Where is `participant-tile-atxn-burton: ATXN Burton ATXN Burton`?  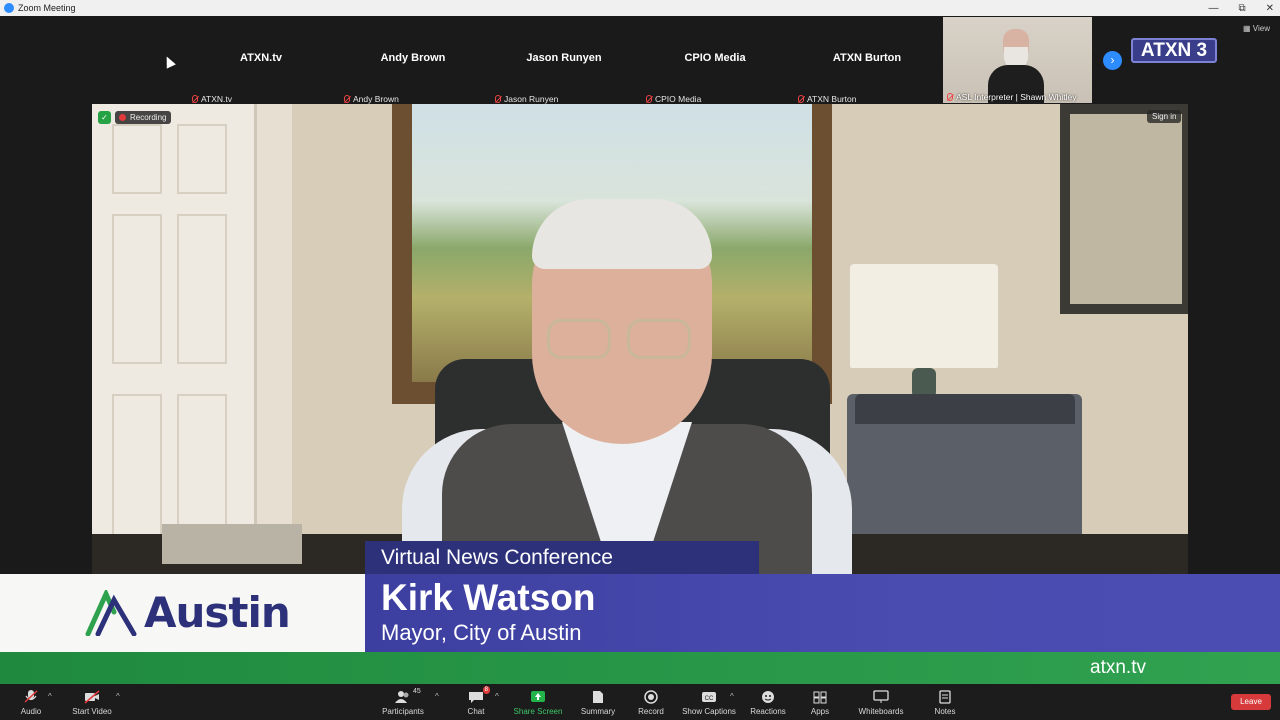 participant-tile-atxn-burton: ATXN Burton ATXN Burton is located at coordinates (867, 60).